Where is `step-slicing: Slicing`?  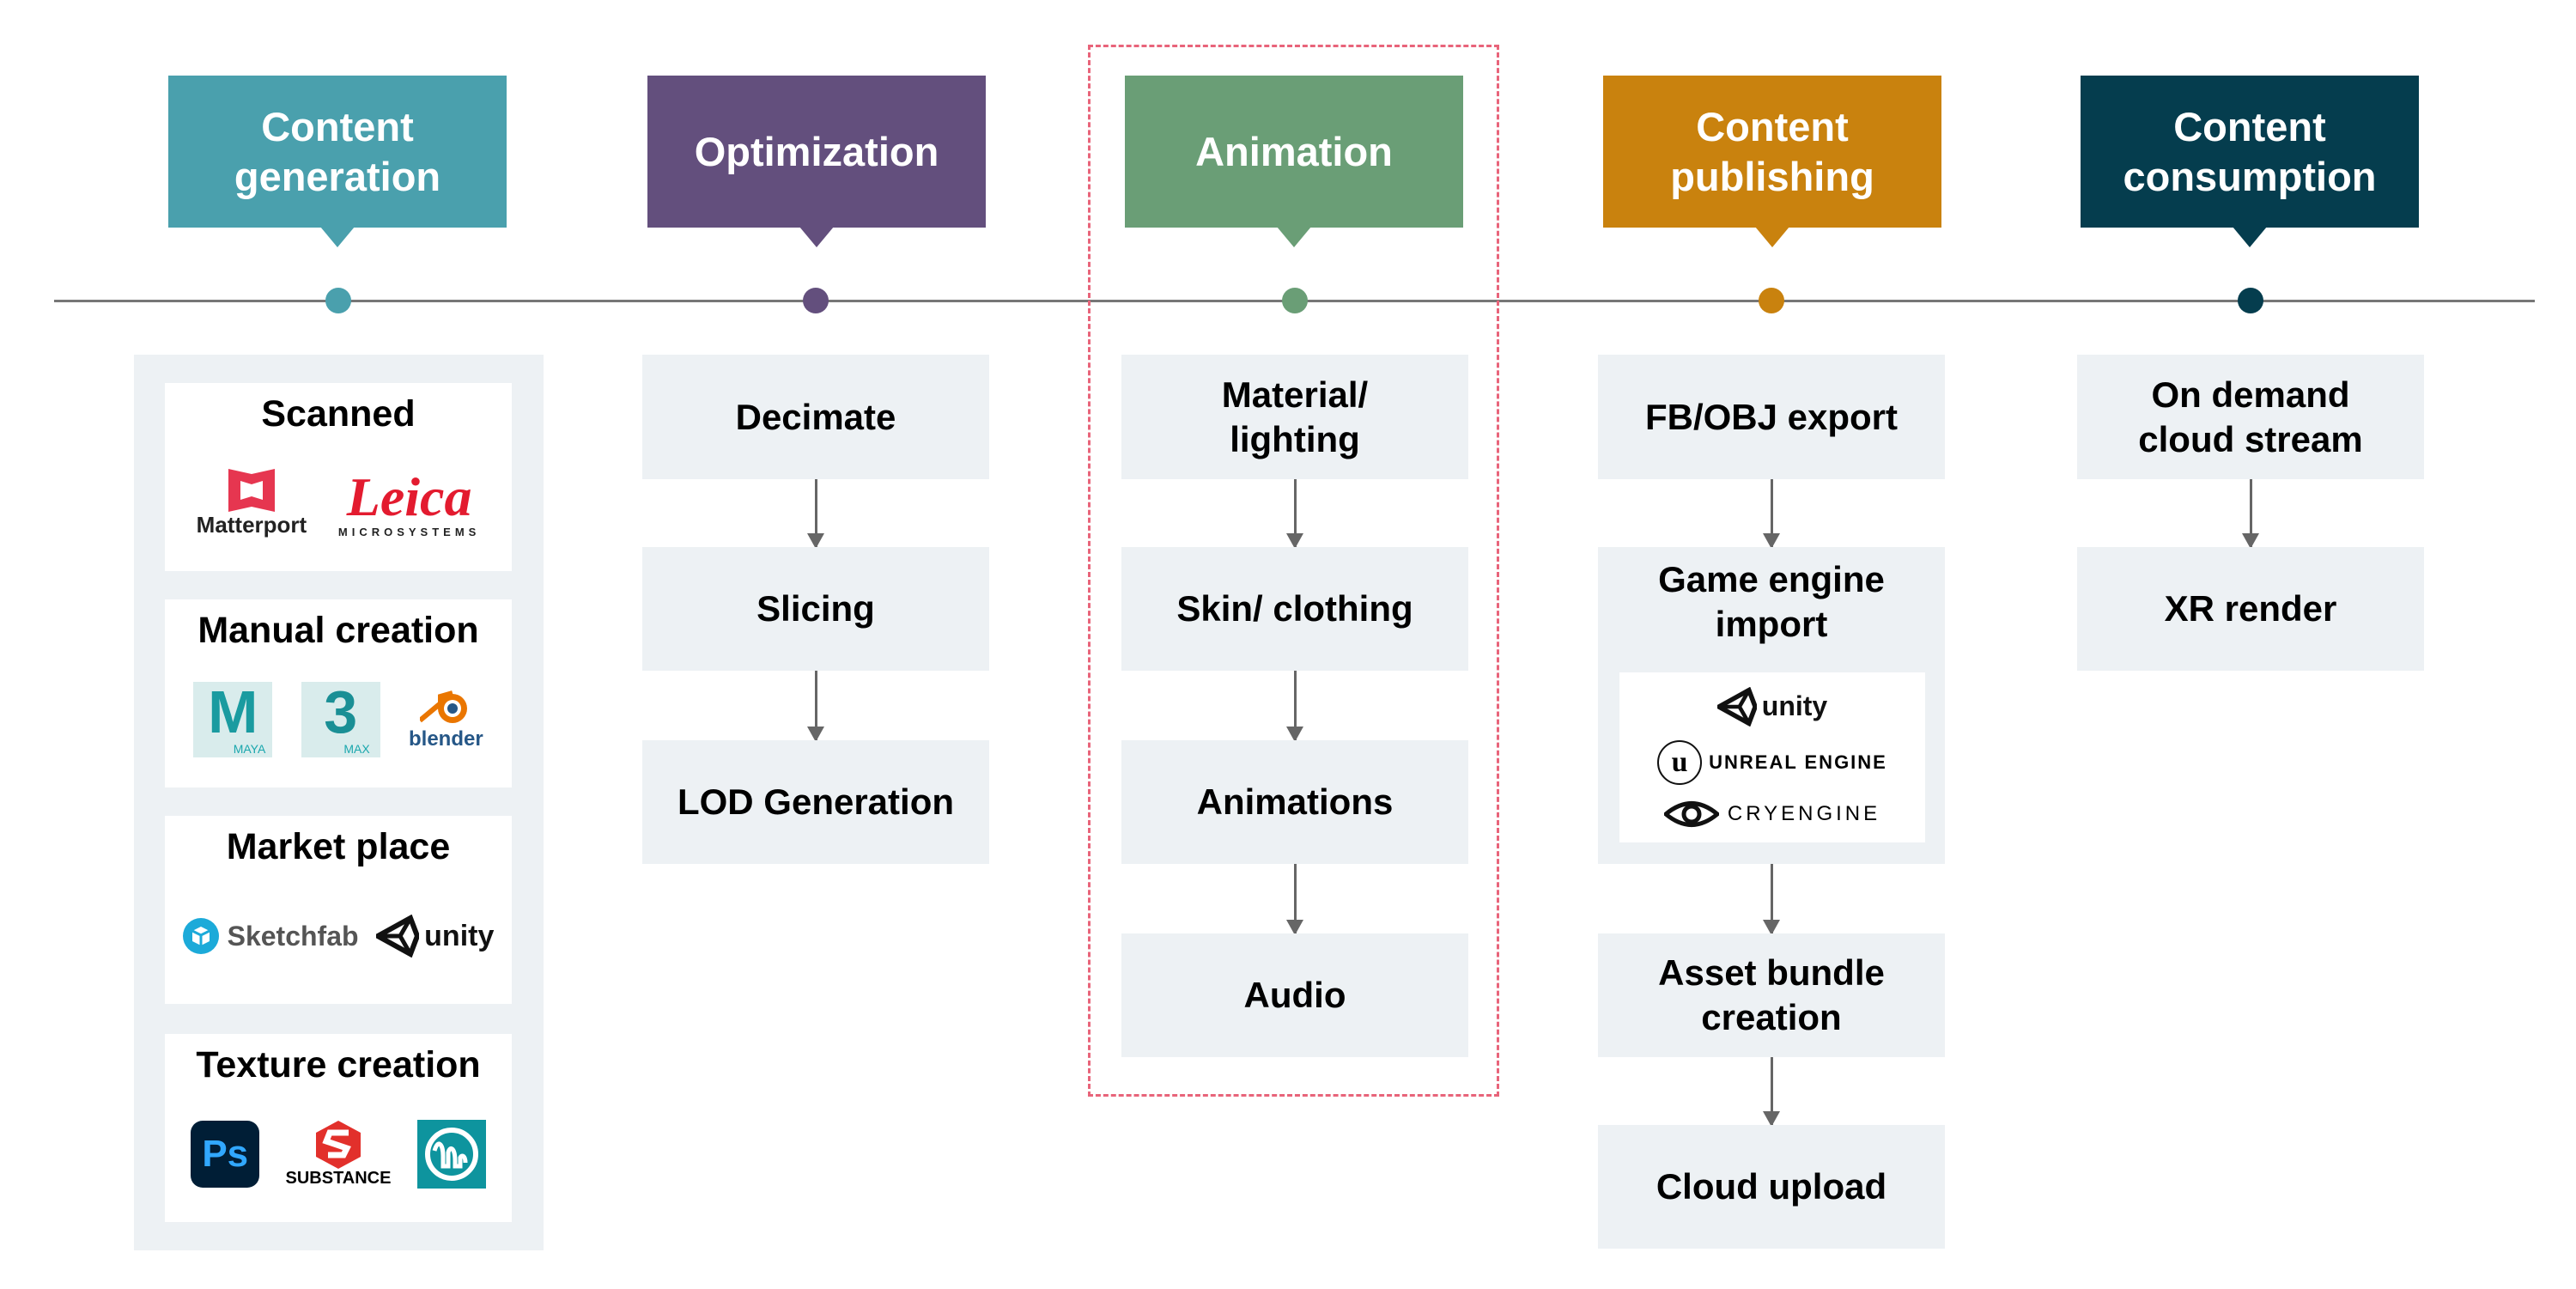 step-slicing: Slicing is located at coordinates (815, 609).